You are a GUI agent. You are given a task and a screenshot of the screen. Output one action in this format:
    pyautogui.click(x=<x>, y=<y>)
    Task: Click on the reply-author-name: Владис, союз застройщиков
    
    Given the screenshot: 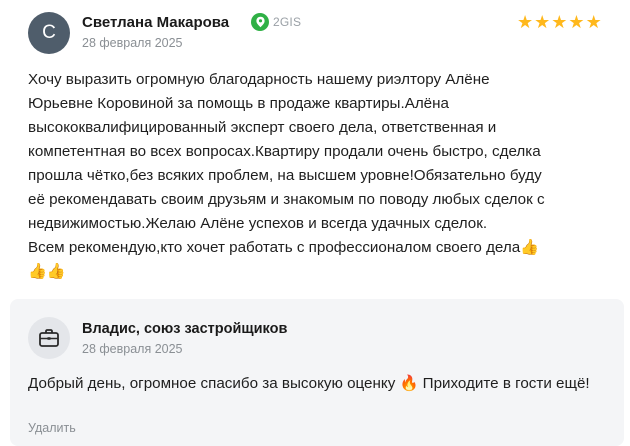 What is the action you would take?
    pyautogui.click(x=185, y=329)
    